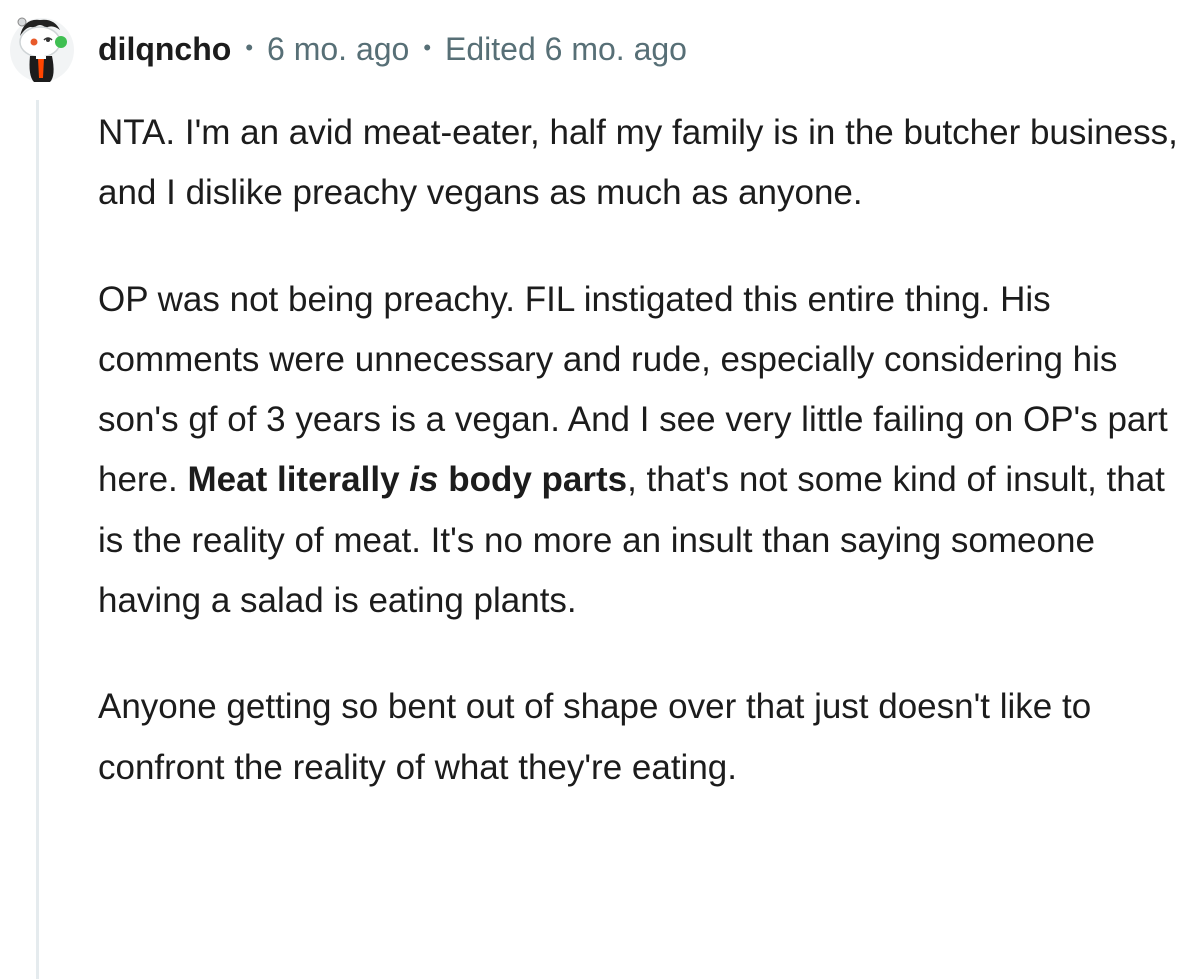 The image size is (1198, 979). I want to click on username-link: dilqncho, so click(164, 49).